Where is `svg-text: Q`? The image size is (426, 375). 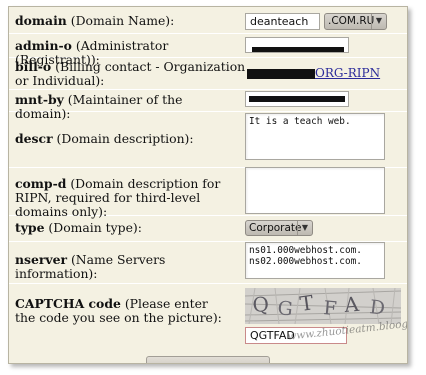
svg-text: Q is located at coordinates (261, 304).